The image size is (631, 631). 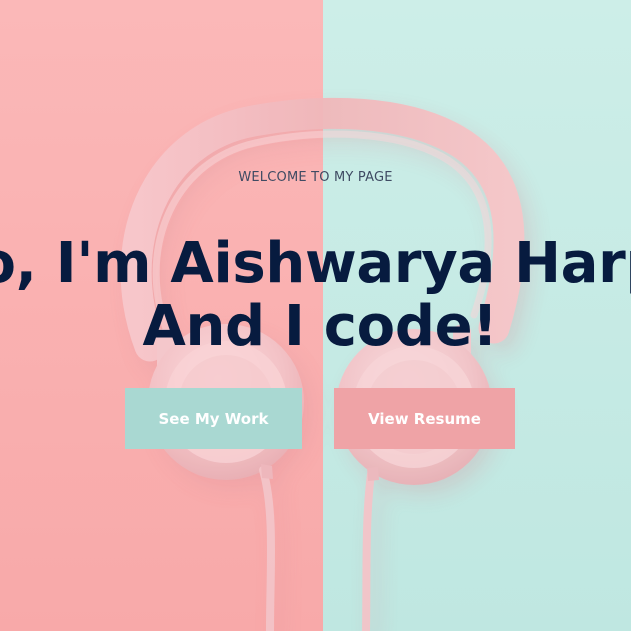 I want to click on view-resume-button: View Resume, so click(x=424, y=418).